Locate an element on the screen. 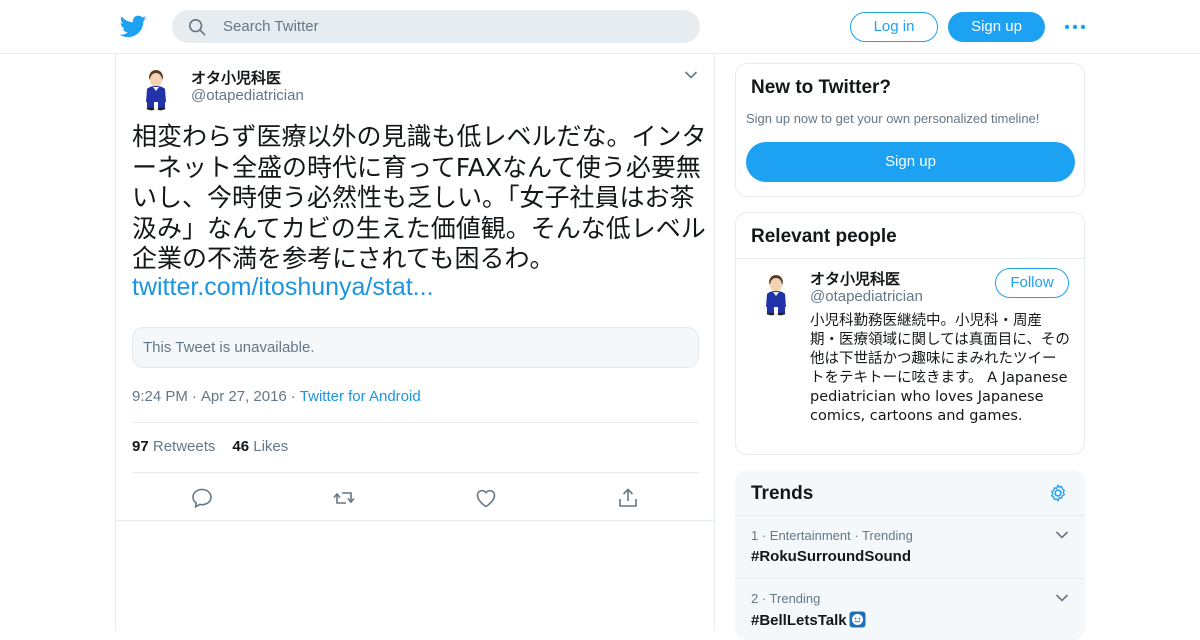 The image size is (1200, 640). trend-hashtag: #BellLetsTalk is located at coordinates (808, 620).